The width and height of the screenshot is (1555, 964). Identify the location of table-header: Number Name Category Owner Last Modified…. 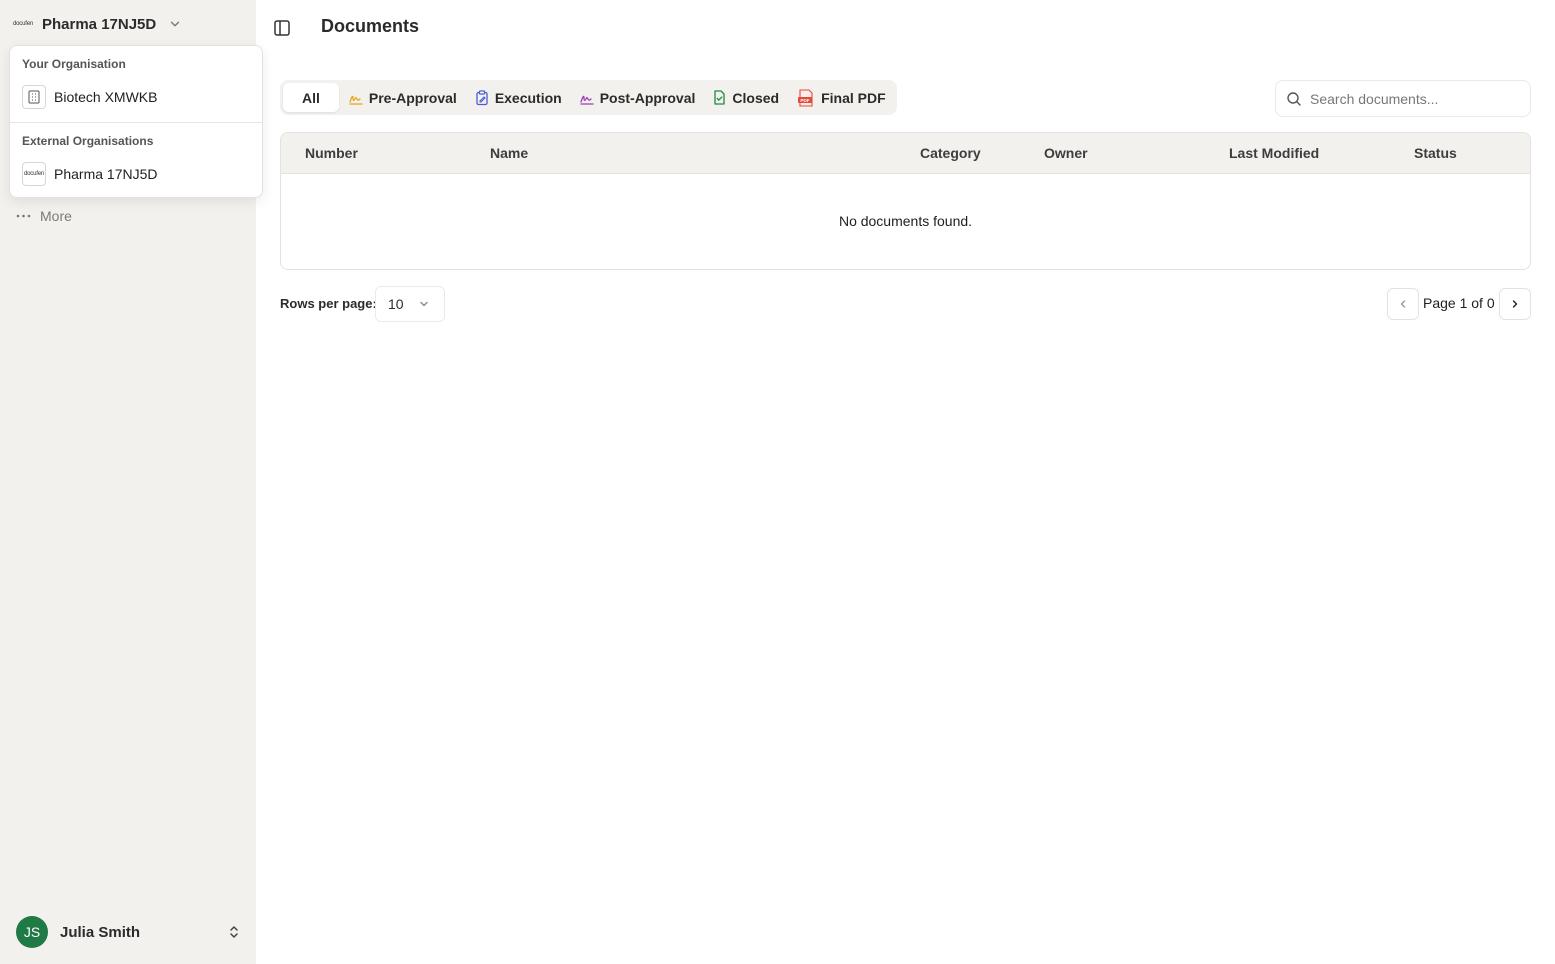
(905, 153).